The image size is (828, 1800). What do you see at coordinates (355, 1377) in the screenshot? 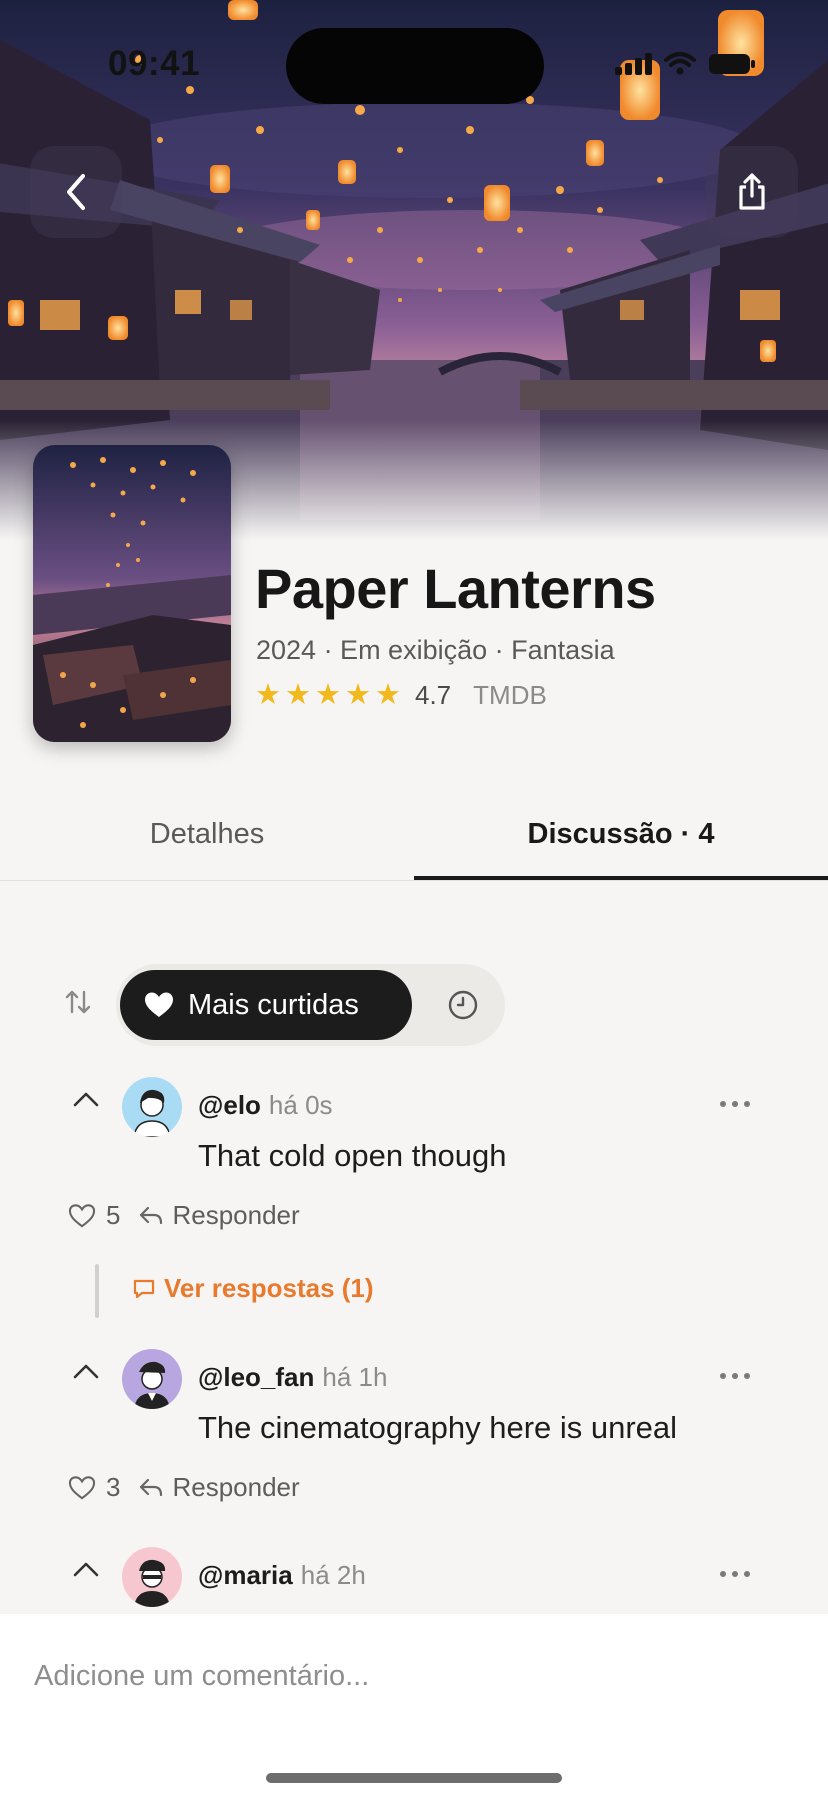
I see `comment-time: há 1h` at bounding box center [355, 1377].